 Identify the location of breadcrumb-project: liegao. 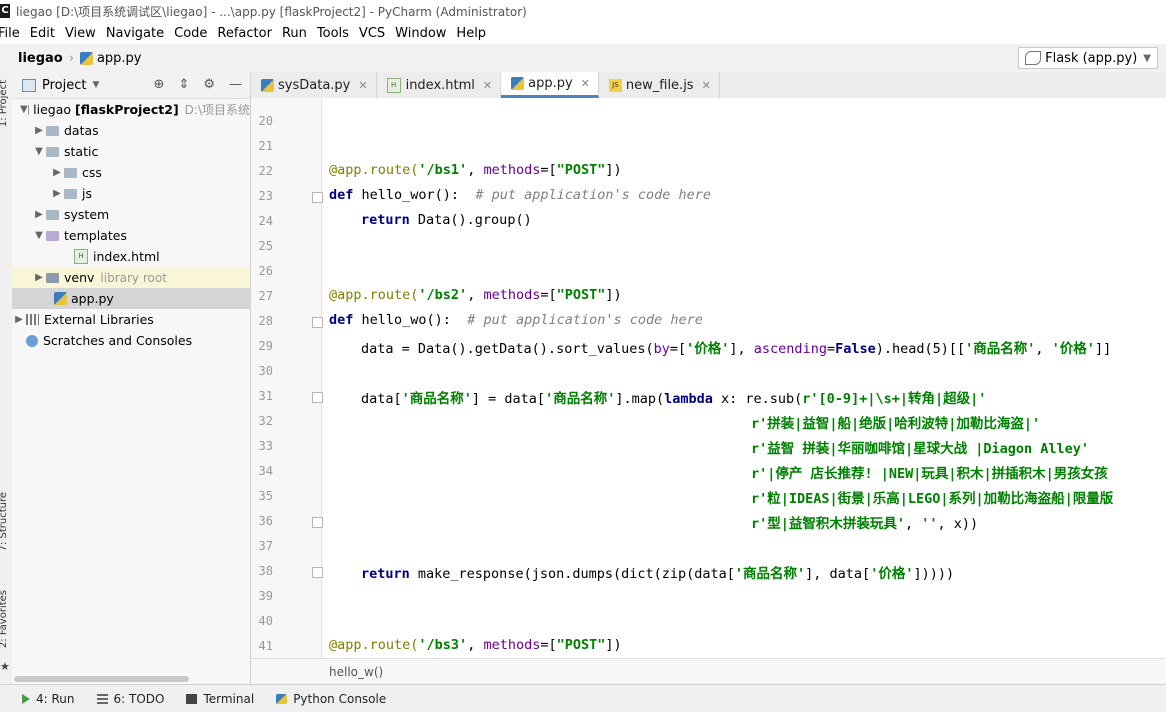
(40, 58).